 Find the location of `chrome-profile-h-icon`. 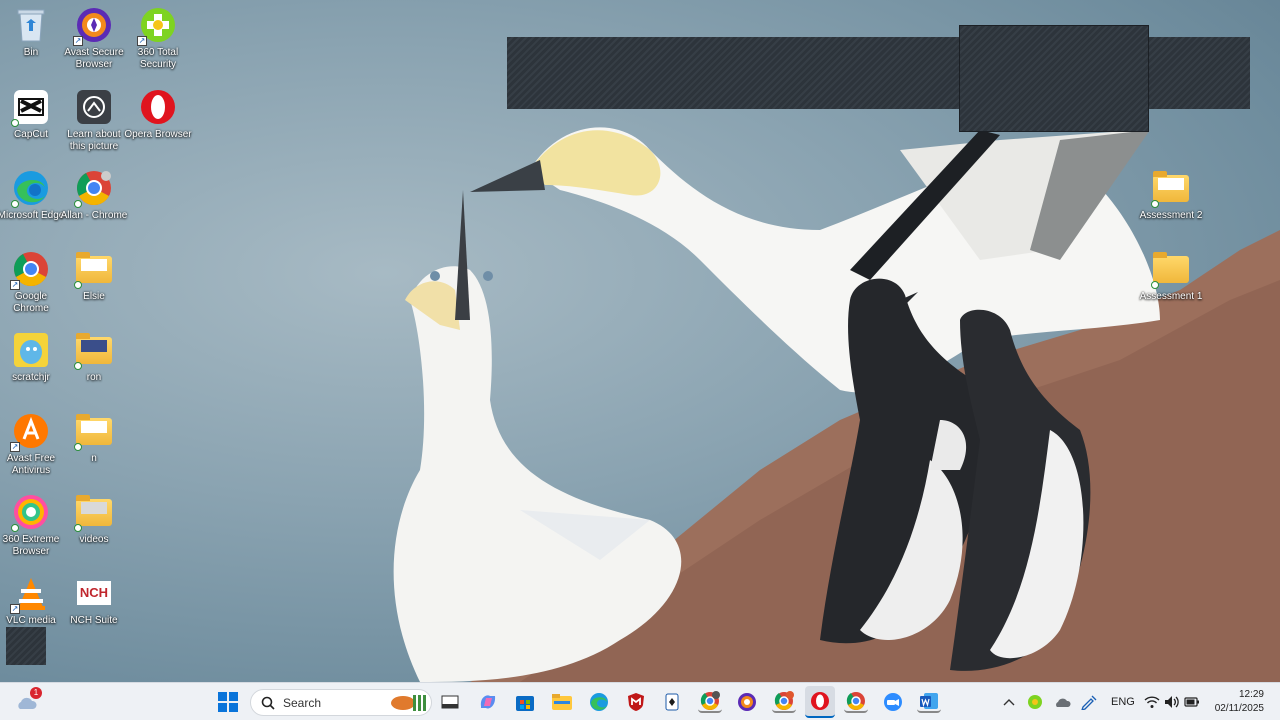

chrome-profile-h-icon is located at coordinates (710, 700).